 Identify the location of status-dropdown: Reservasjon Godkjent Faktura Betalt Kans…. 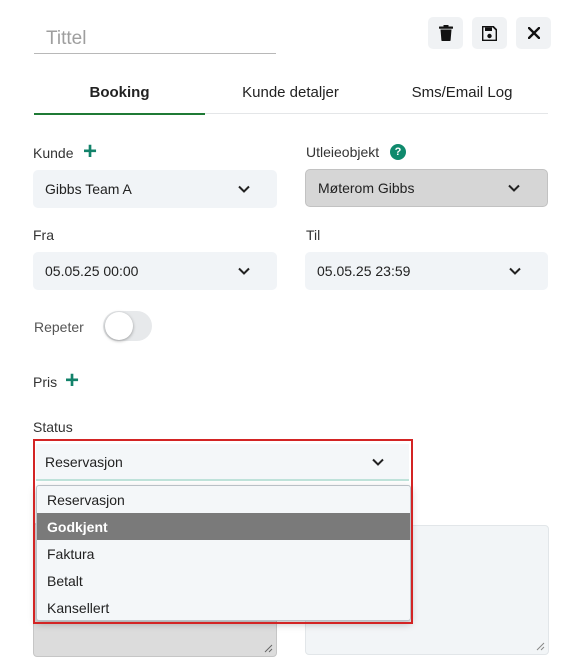
(223, 553).